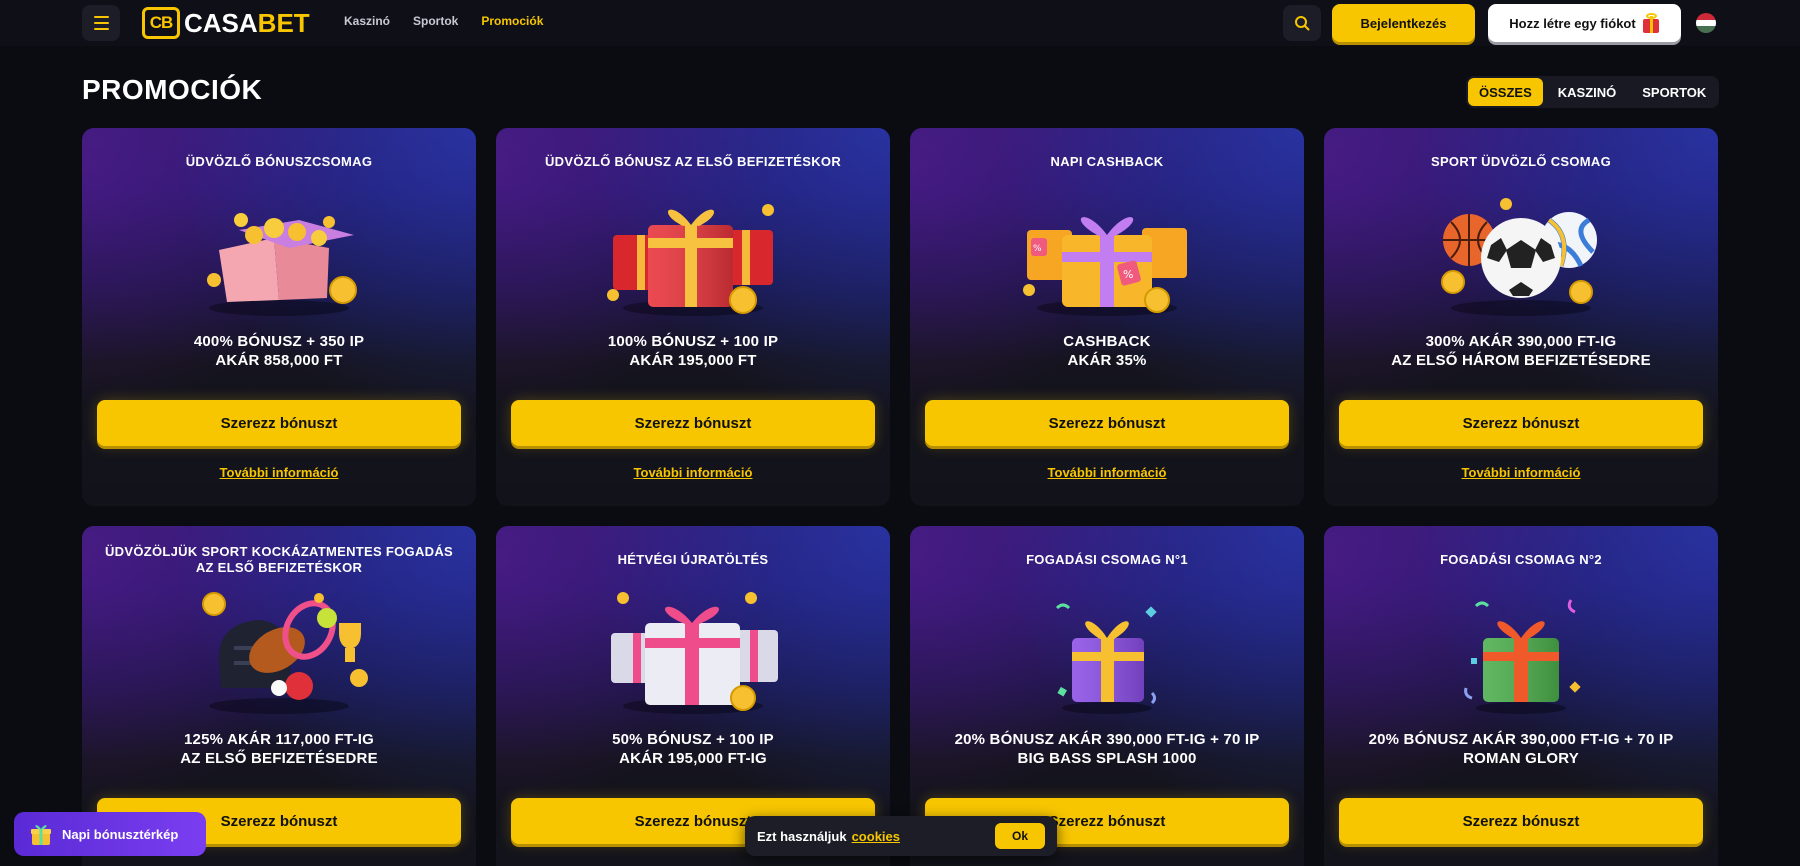  I want to click on logo-mark: CB, so click(161, 23).